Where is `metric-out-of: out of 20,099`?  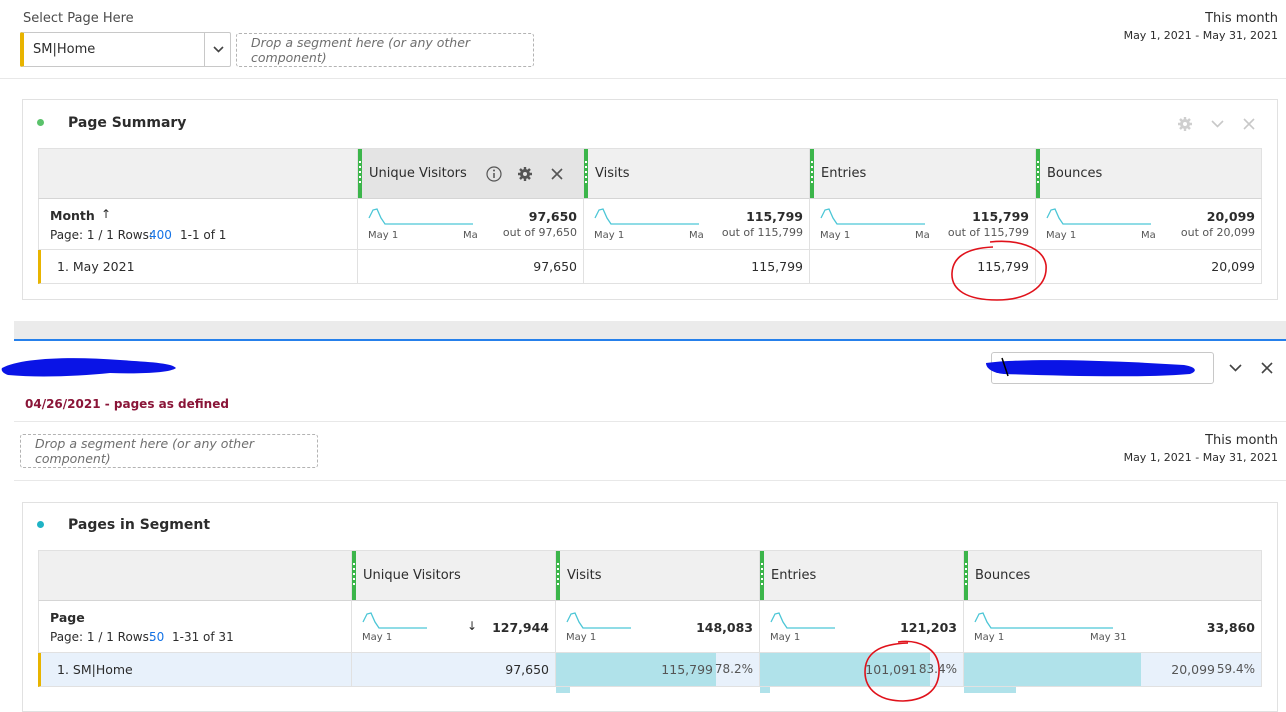
metric-out-of: out of 20,099 is located at coordinates (1217, 232).